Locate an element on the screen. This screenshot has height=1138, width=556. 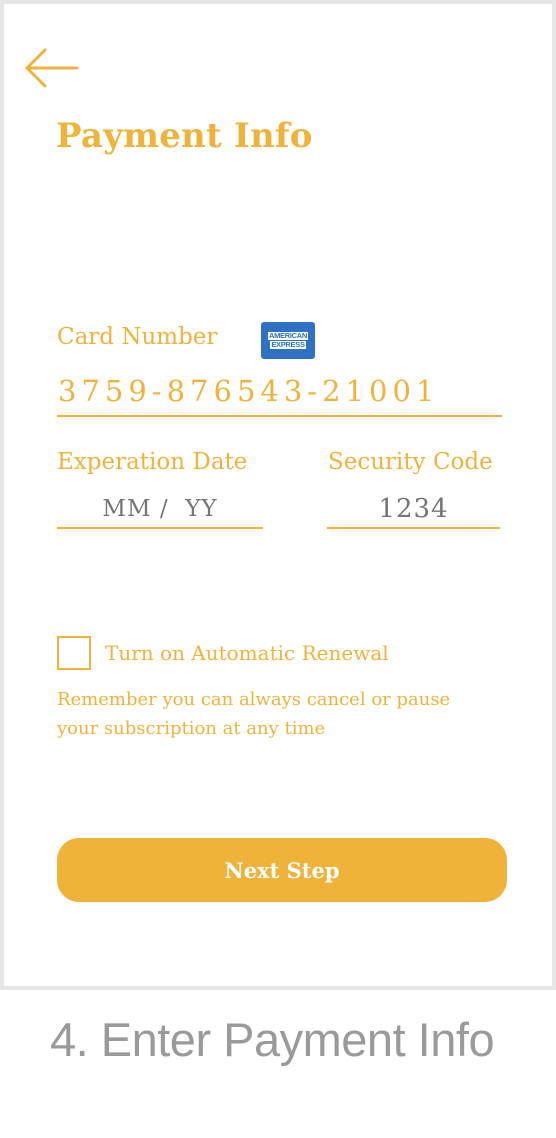
security-code-label: Security Code is located at coordinates (410, 462).